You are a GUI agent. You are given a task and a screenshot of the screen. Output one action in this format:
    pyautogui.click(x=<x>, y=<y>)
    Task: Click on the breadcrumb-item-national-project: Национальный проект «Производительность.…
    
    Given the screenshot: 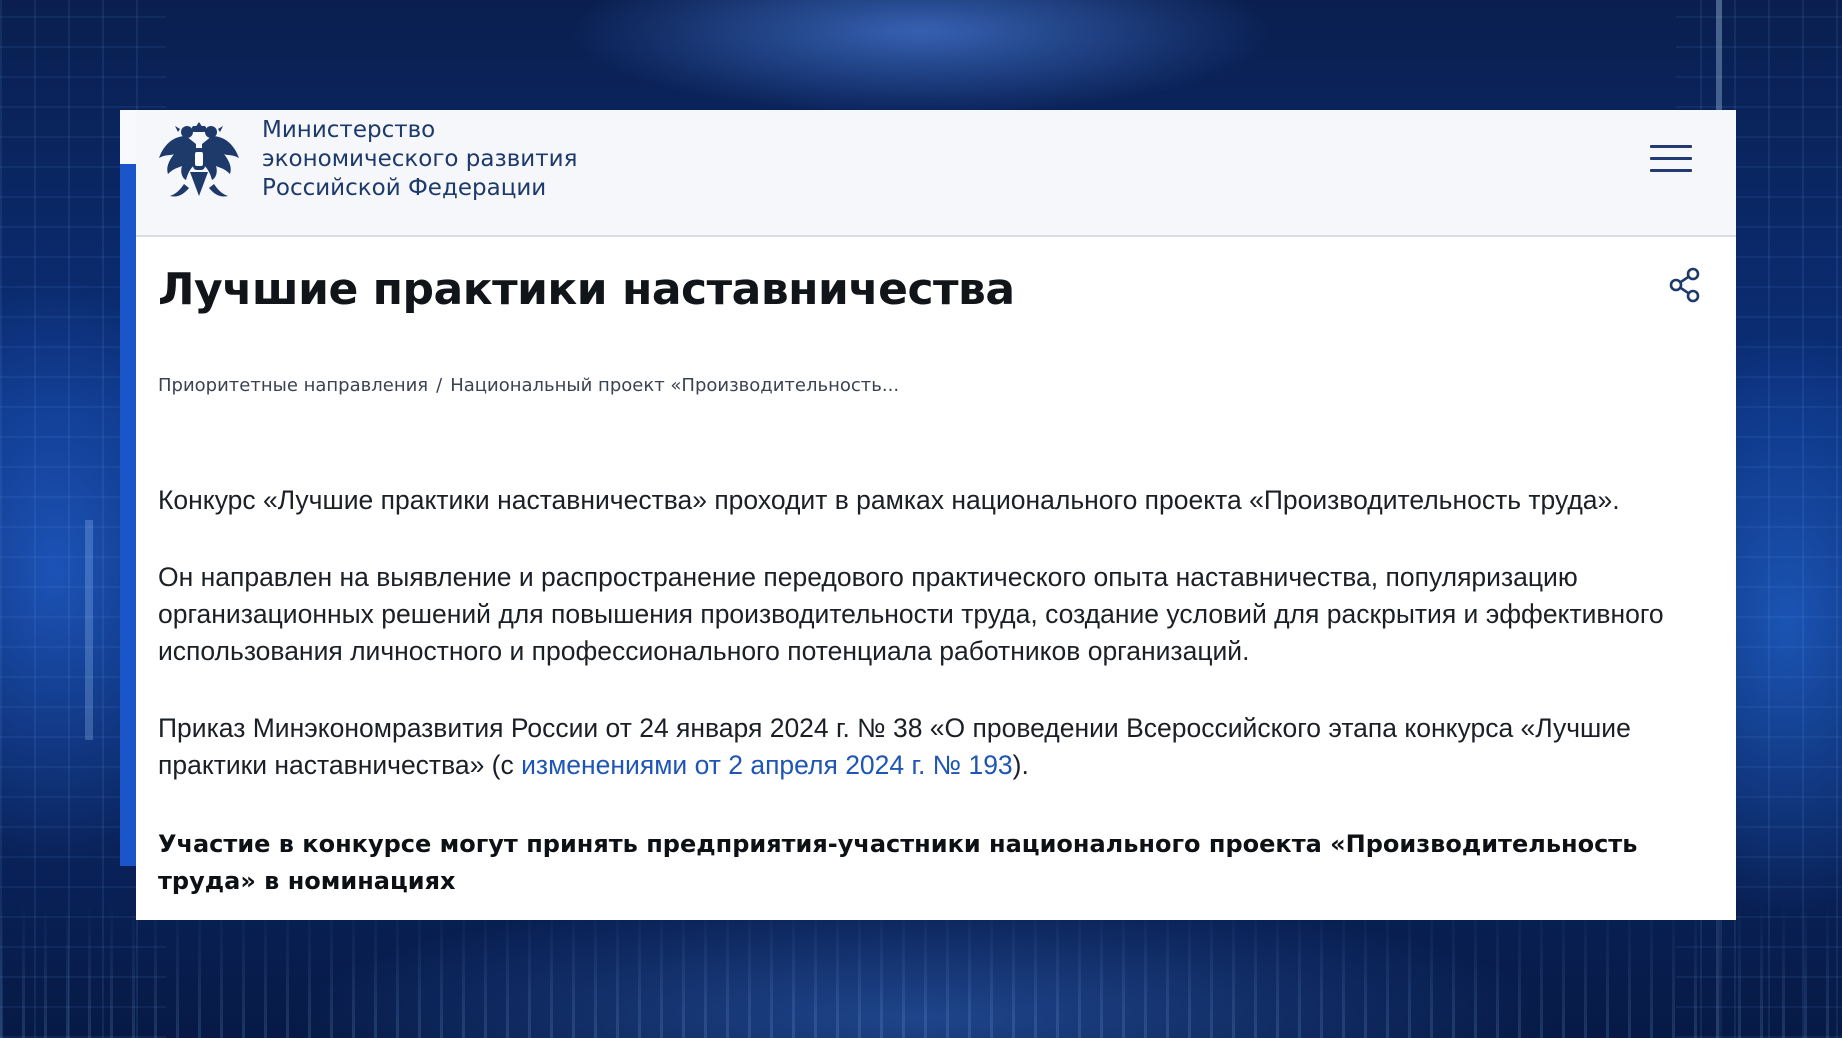 What is the action you would take?
    pyautogui.click(x=674, y=385)
    